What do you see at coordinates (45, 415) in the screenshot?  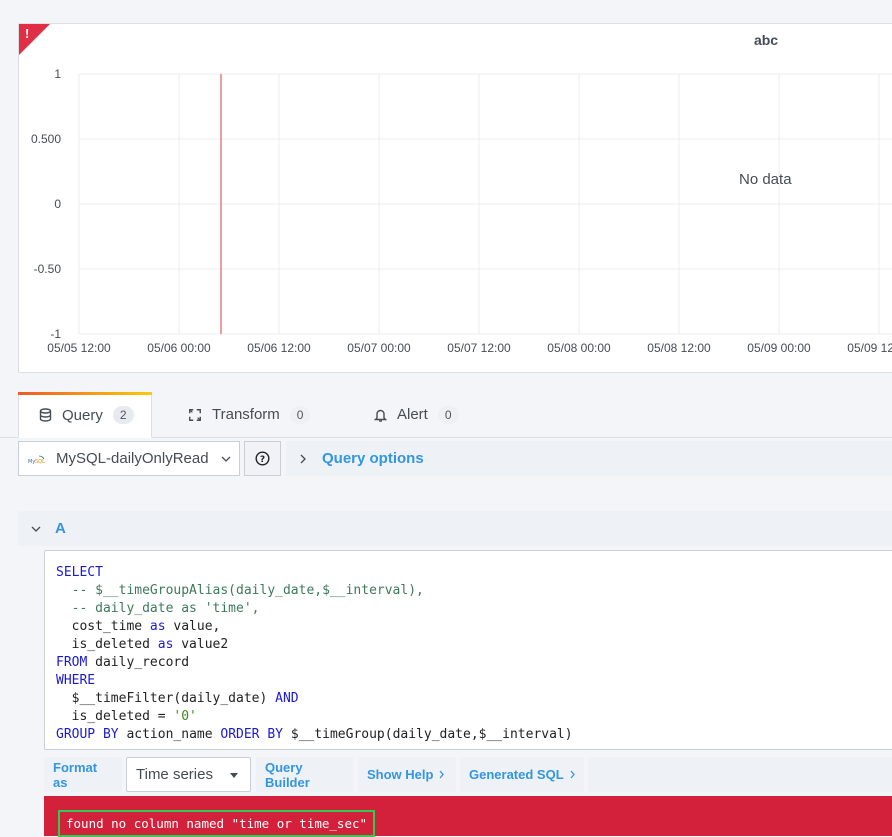 I see `database-icon` at bounding box center [45, 415].